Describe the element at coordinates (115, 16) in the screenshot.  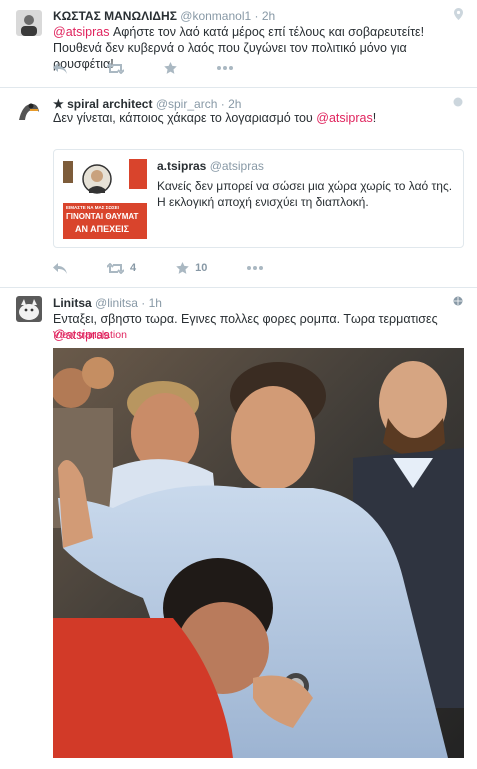
I see `author-name: ΚΩΣΤΑΣ ΜΑΝΩΛΙΔΗΣ` at that location.